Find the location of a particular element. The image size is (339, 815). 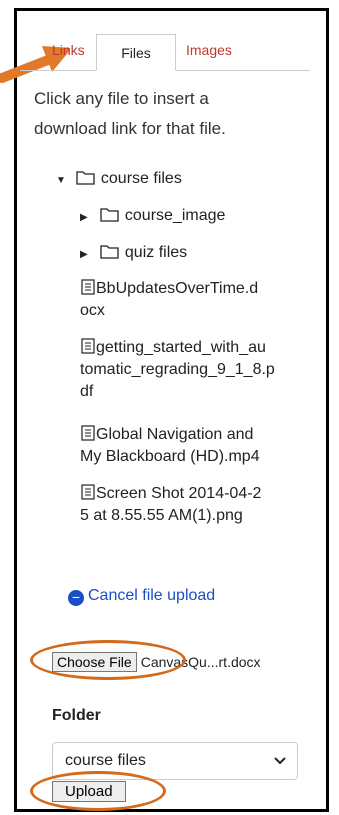

cancel-upload-link: − Cancel file upload is located at coordinates (141, 596).